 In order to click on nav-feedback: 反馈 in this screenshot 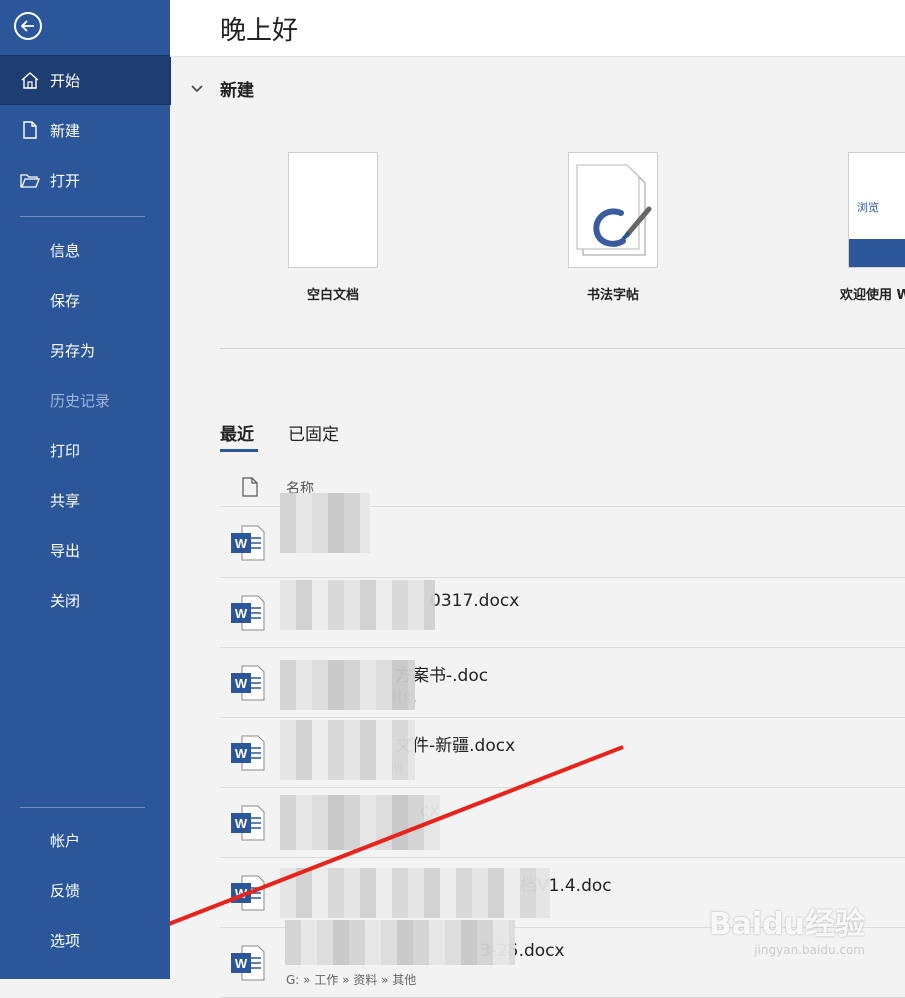, I will do `click(85, 890)`.